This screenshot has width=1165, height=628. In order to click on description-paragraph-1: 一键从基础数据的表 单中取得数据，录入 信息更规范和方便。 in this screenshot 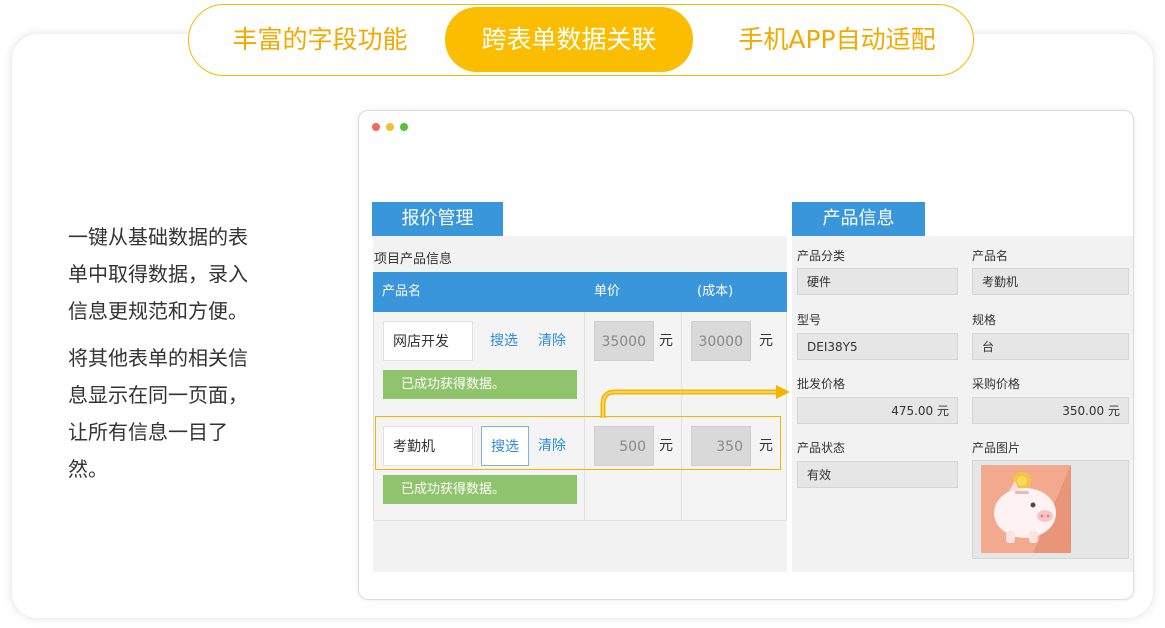, I will do `click(178, 274)`.